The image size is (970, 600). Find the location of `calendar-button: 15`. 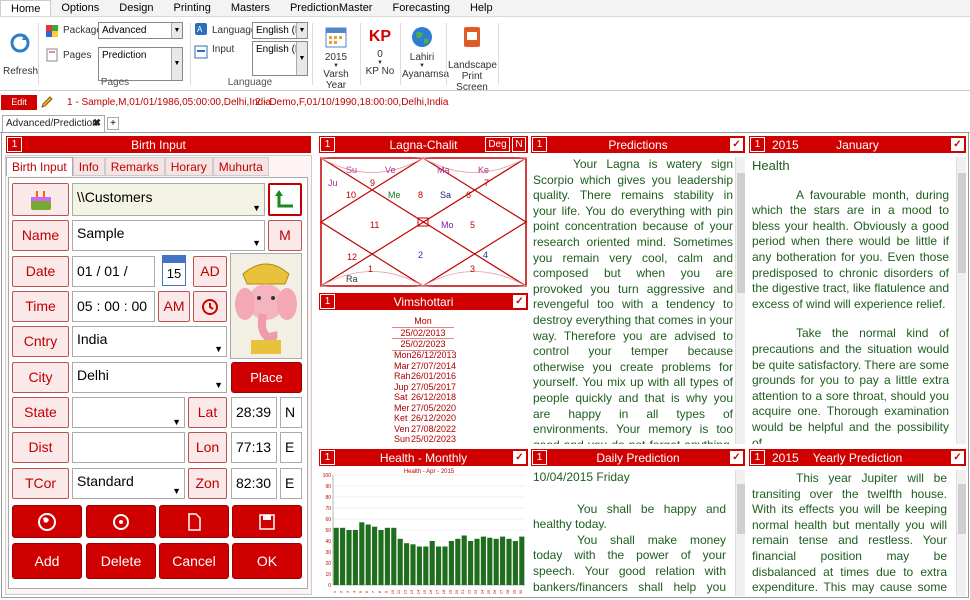

calendar-button: 15 is located at coordinates (174, 270).